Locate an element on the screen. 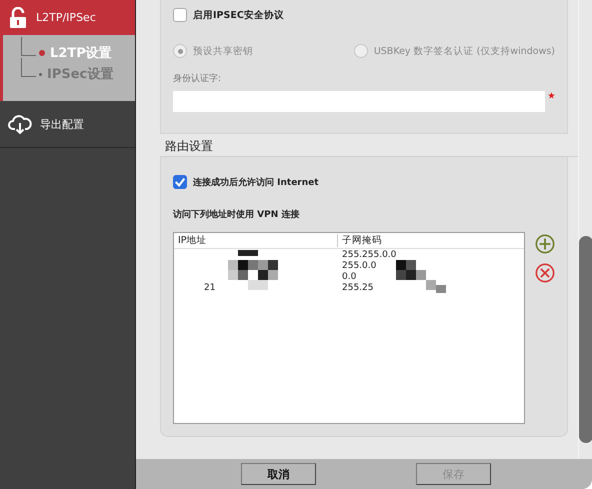 Image resolution: width=592 pixels, height=489 pixels. table-cell: 255.255.0.0 is located at coordinates (369, 255).